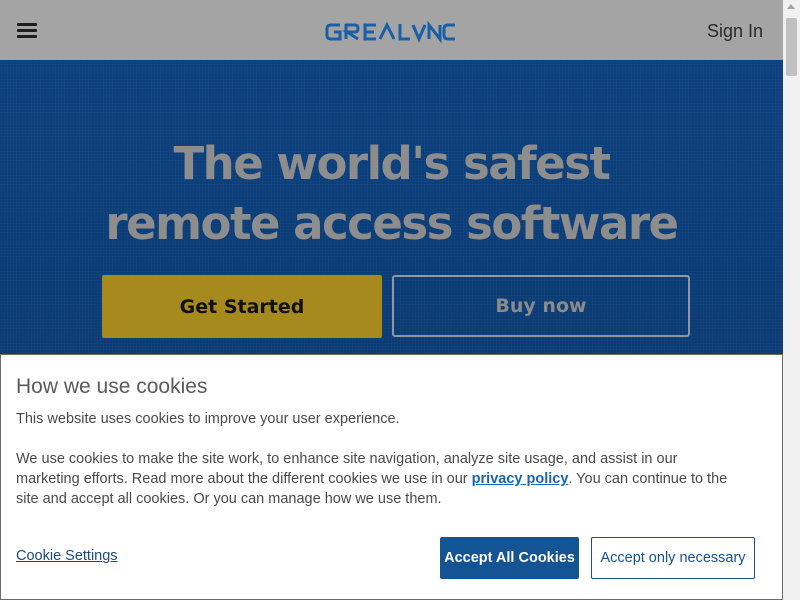  Describe the element at coordinates (735, 31) in the screenshot. I see `sign-in-link: Sign In` at that location.